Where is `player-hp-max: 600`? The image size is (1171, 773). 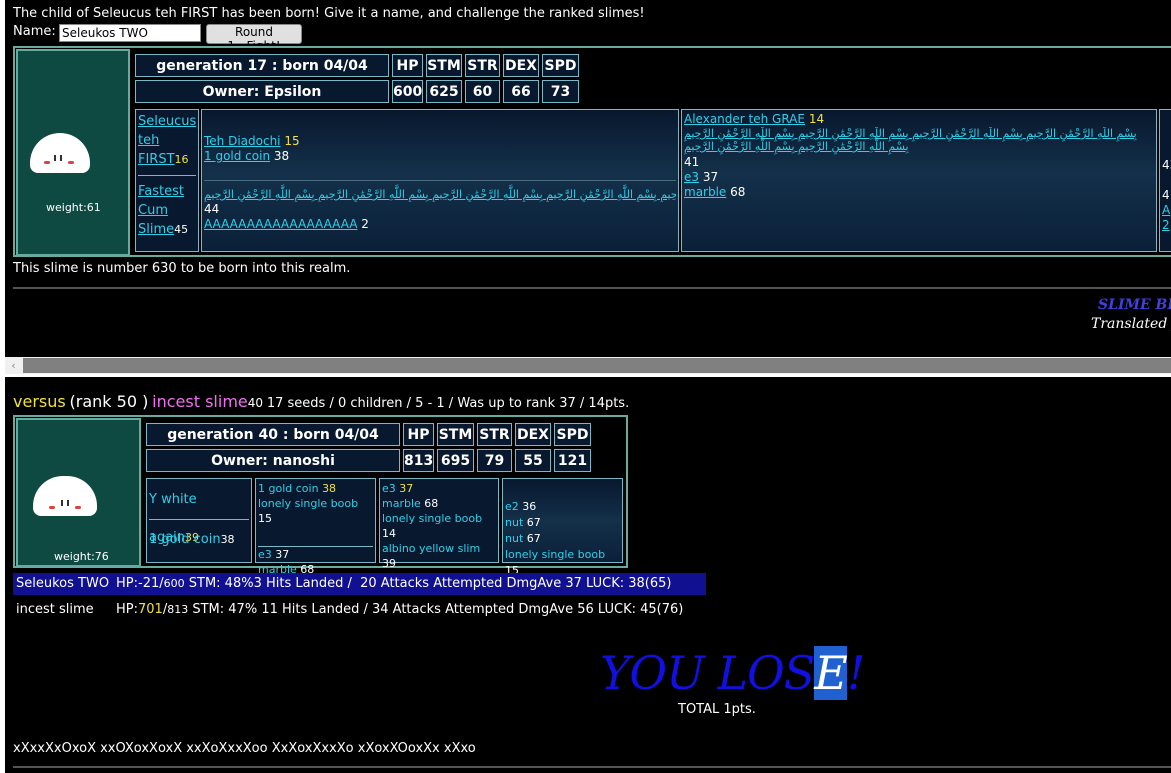 player-hp-max: 600 is located at coordinates (174, 583).